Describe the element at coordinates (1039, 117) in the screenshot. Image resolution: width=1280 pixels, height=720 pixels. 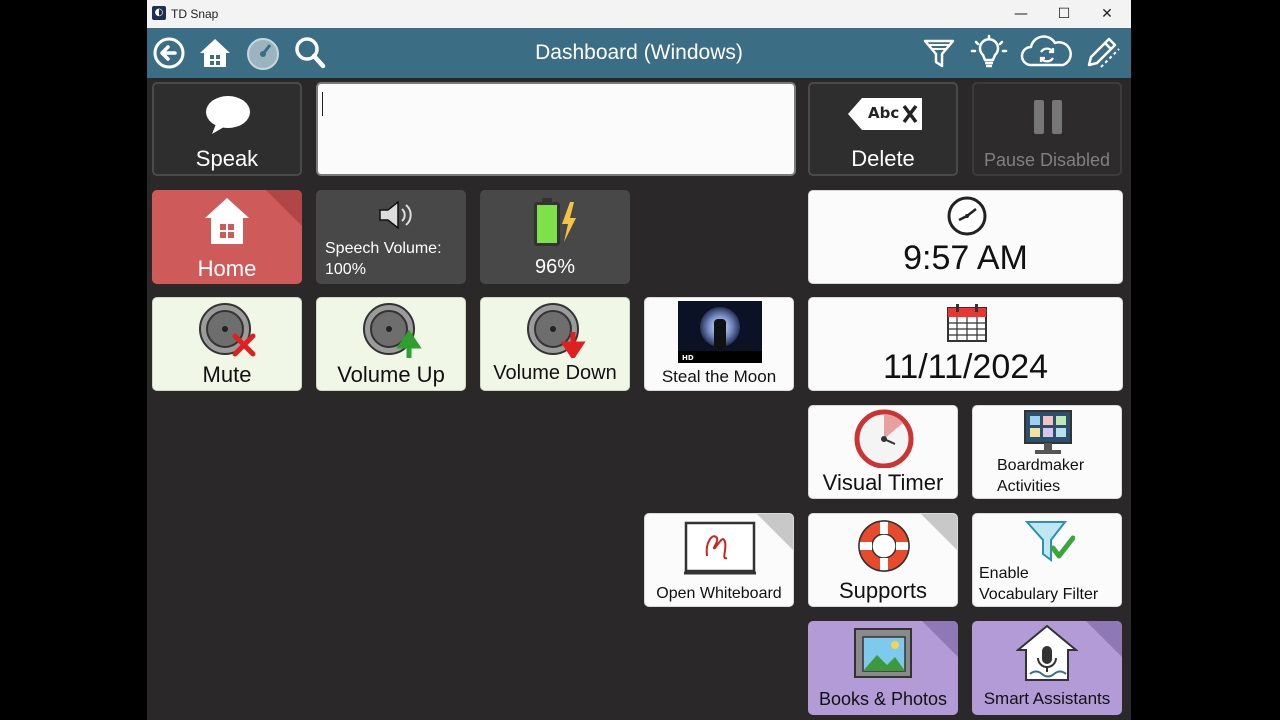
I see `pause-icon` at that location.